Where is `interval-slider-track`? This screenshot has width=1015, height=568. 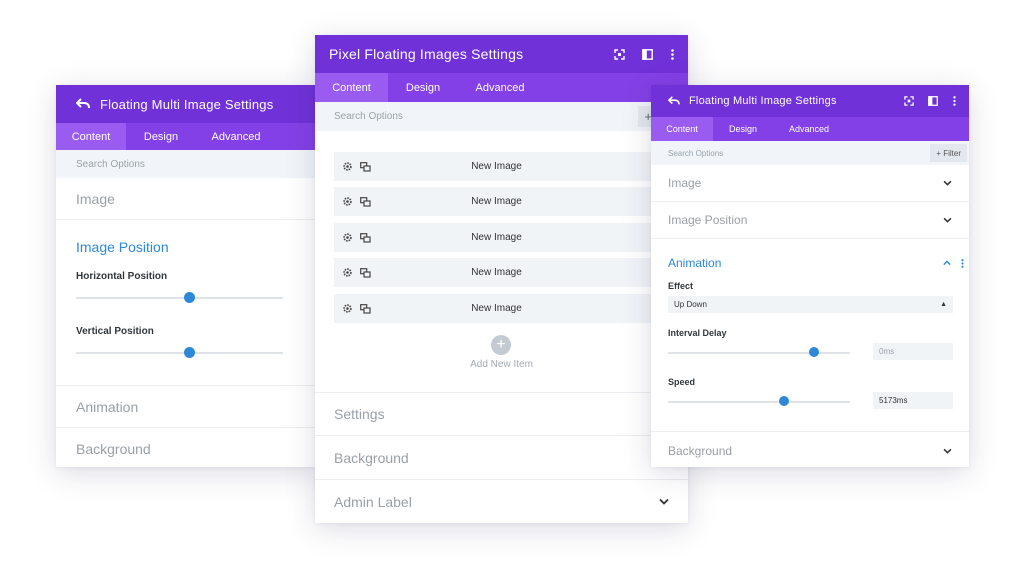
interval-slider-track is located at coordinates (759, 353).